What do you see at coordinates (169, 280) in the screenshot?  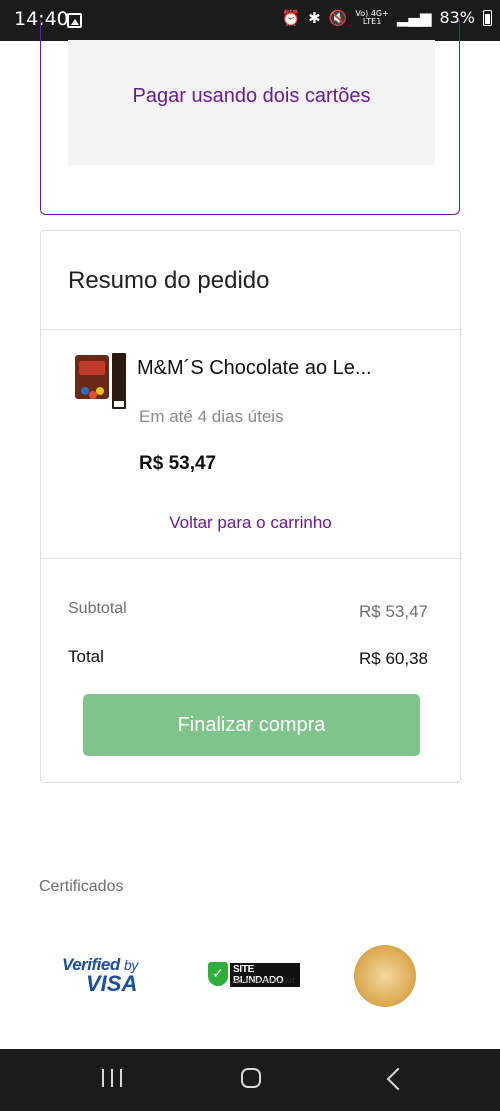 I see `summary-title: Resumo do pedido` at bounding box center [169, 280].